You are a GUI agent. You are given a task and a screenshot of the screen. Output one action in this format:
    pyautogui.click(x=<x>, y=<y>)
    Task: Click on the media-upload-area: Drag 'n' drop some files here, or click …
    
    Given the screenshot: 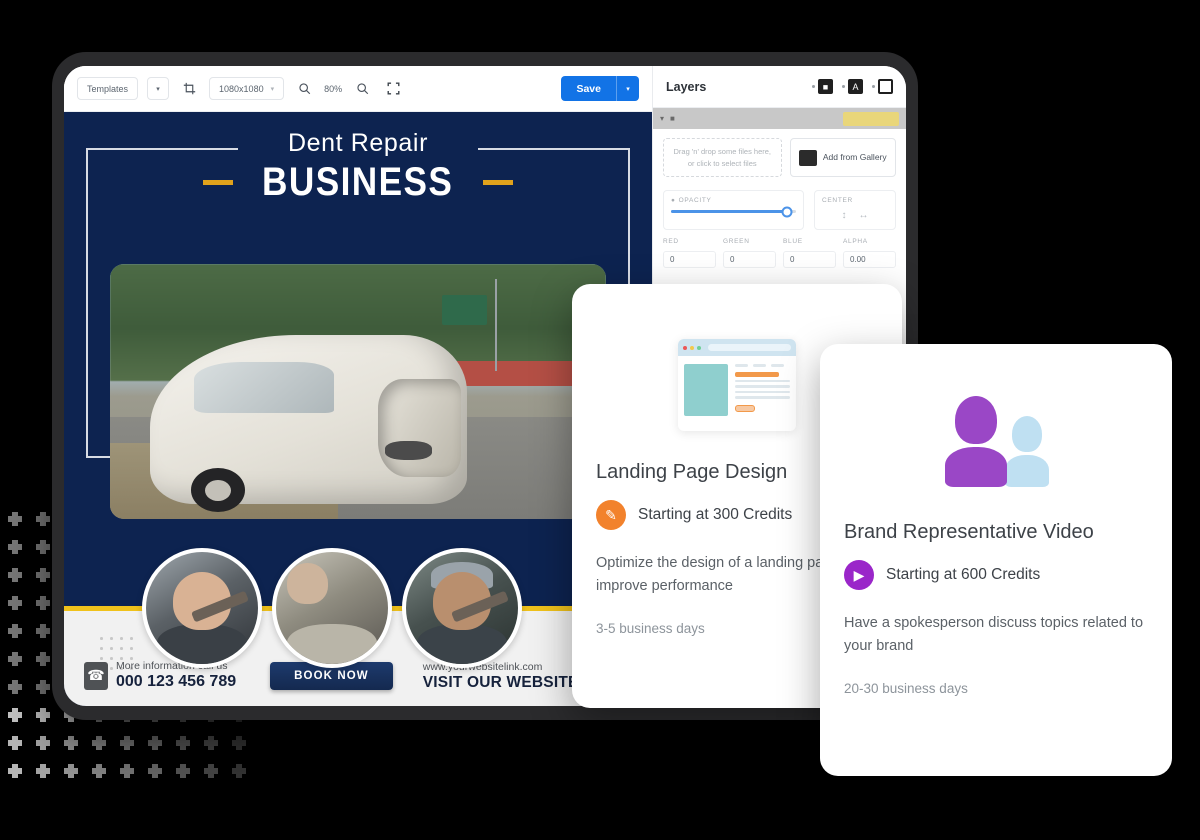 What is the action you would take?
    pyautogui.click(x=779, y=157)
    